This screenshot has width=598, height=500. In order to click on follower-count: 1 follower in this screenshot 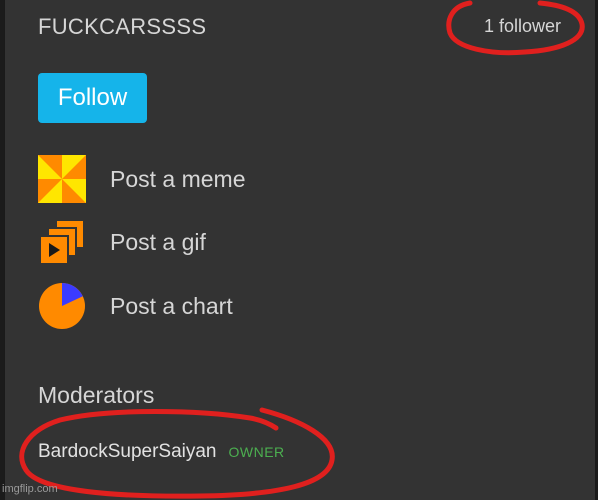, I will do `click(522, 26)`.